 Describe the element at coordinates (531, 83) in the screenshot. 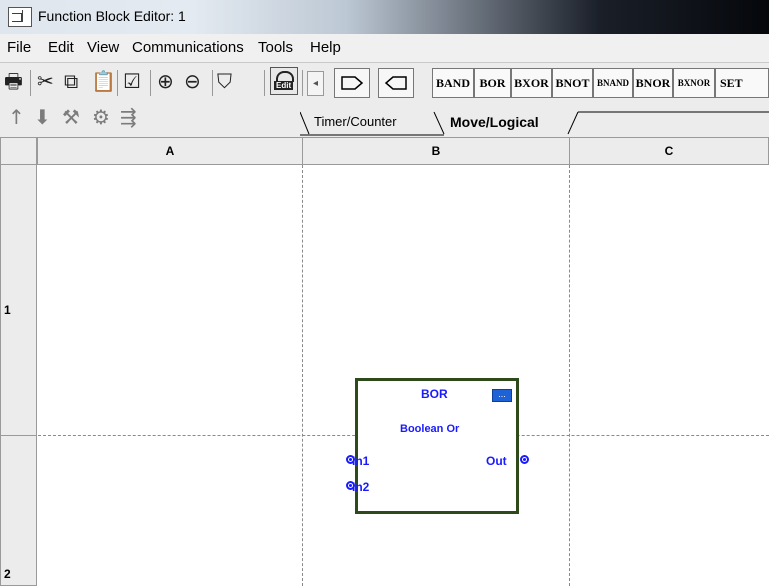

I see `bxor-button: BXOR` at that location.